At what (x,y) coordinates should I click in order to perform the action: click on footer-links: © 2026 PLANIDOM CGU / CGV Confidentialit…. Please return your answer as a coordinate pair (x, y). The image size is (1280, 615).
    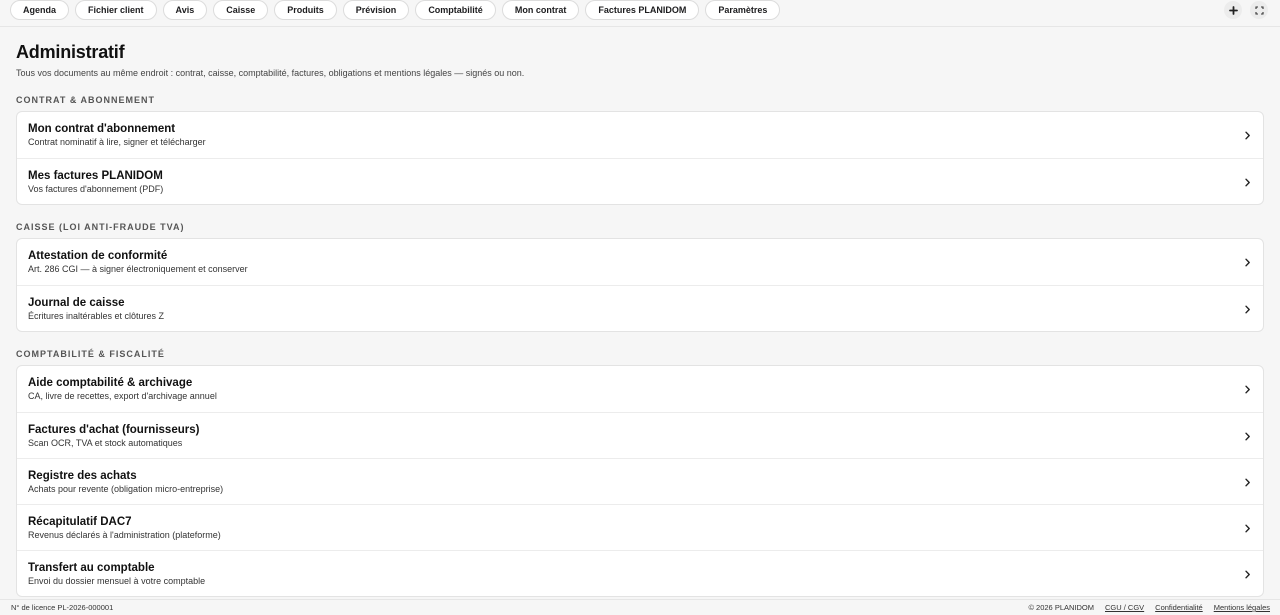
    Looking at the image, I should click on (1149, 607).